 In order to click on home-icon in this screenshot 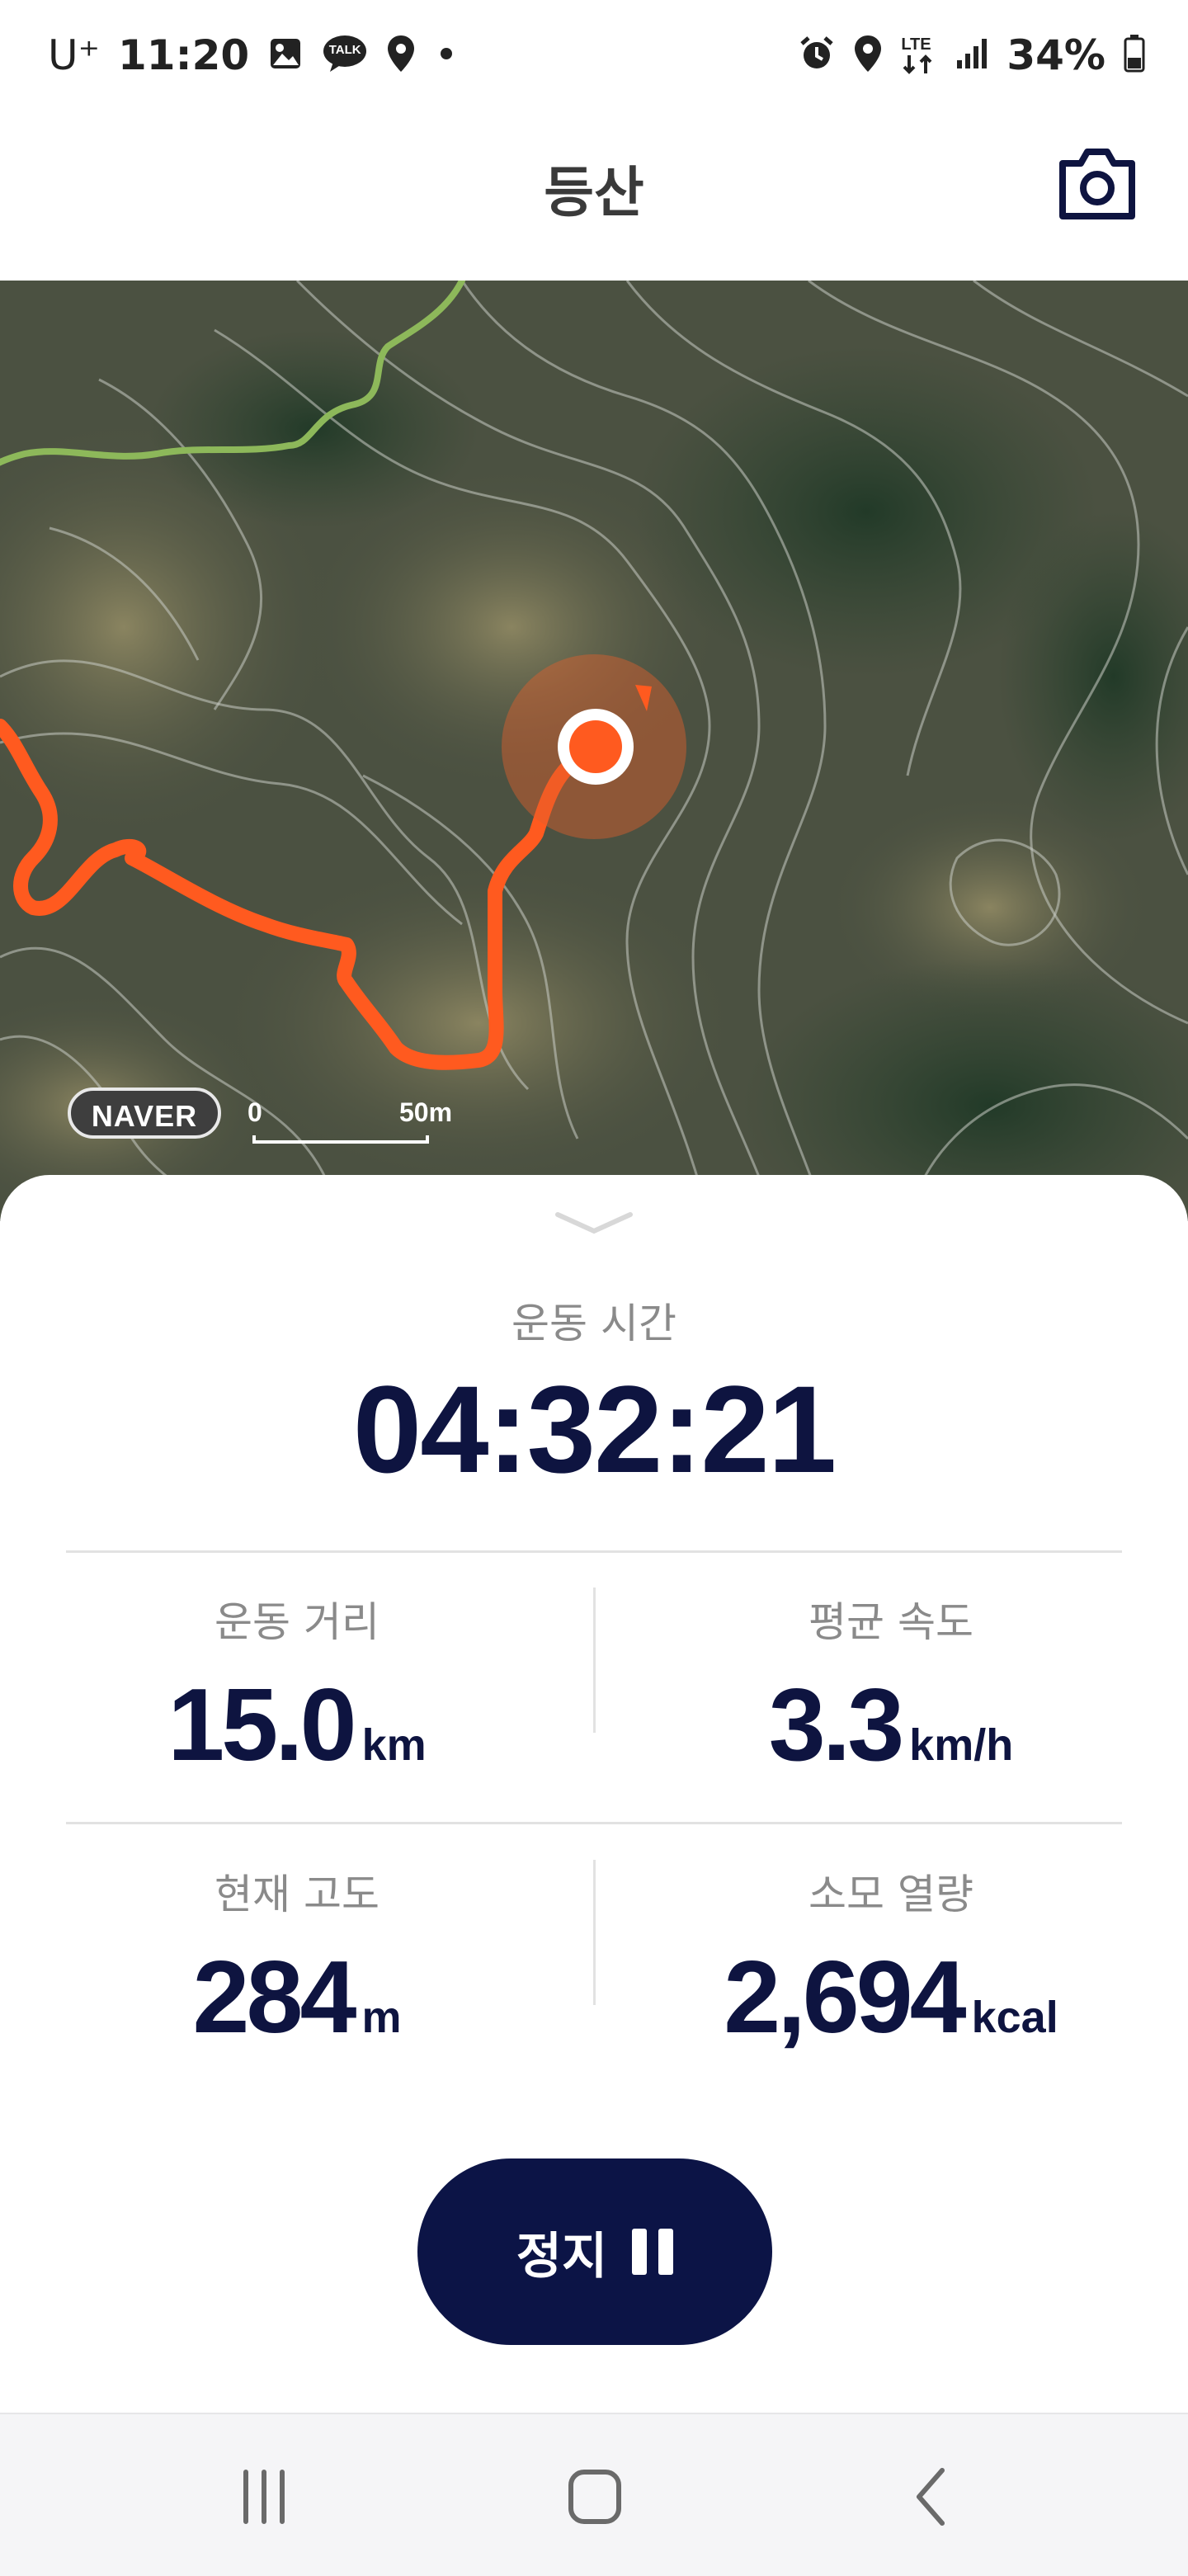, I will do `click(594, 2497)`.